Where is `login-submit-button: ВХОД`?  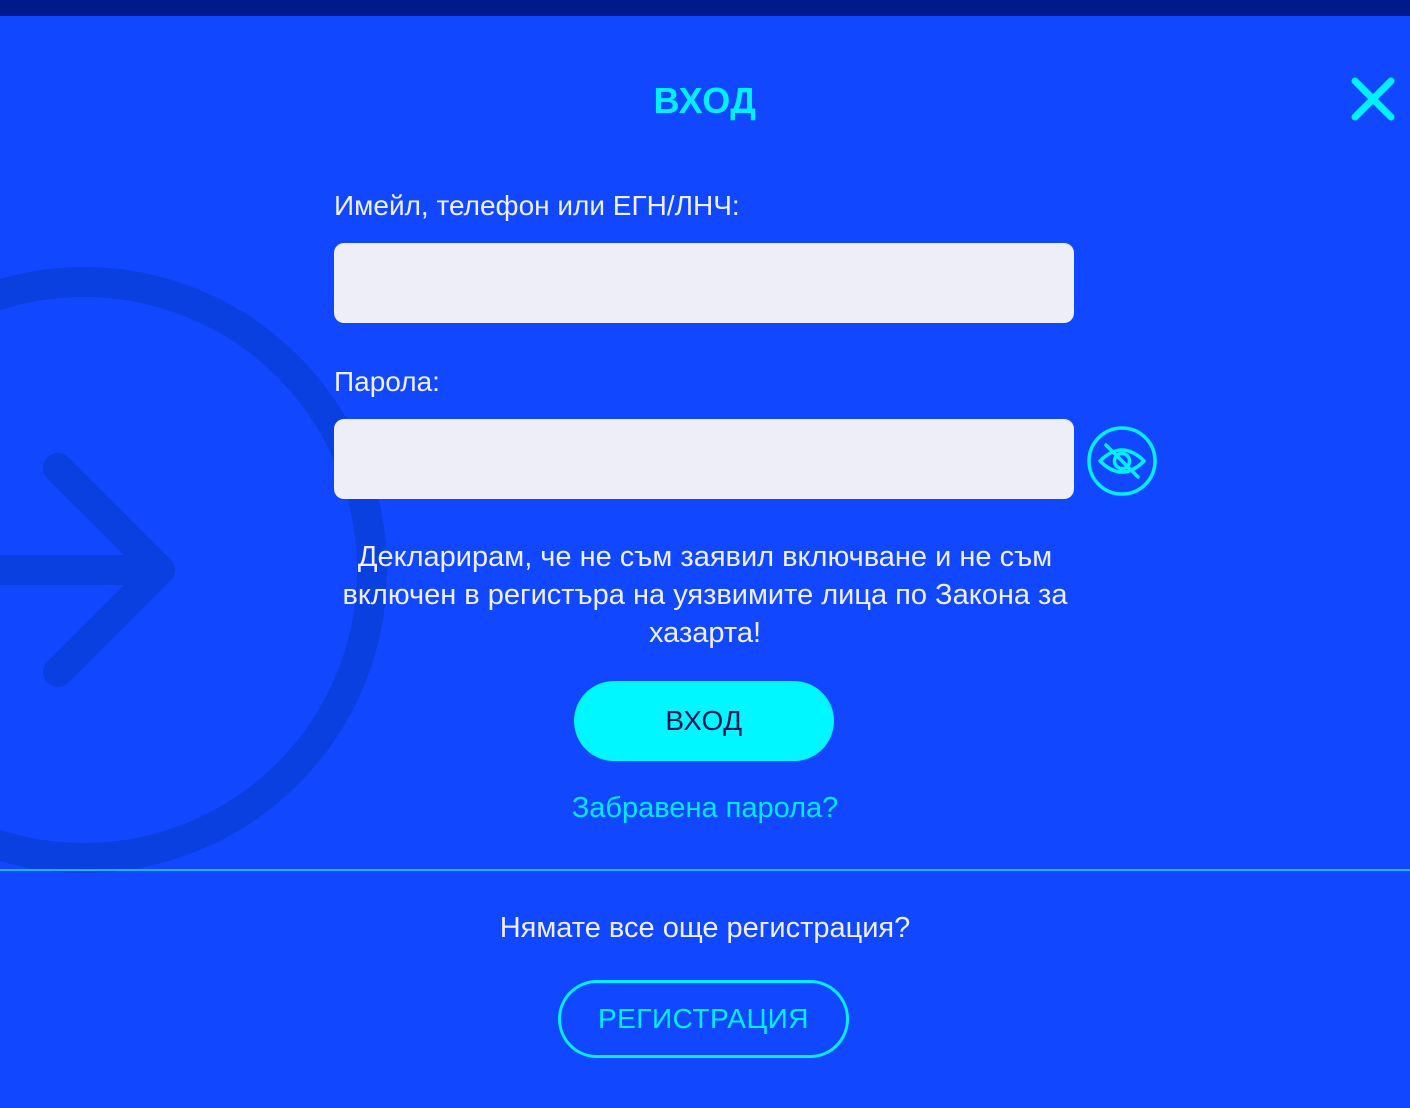 login-submit-button: ВХОД is located at coordinates (704, 721).